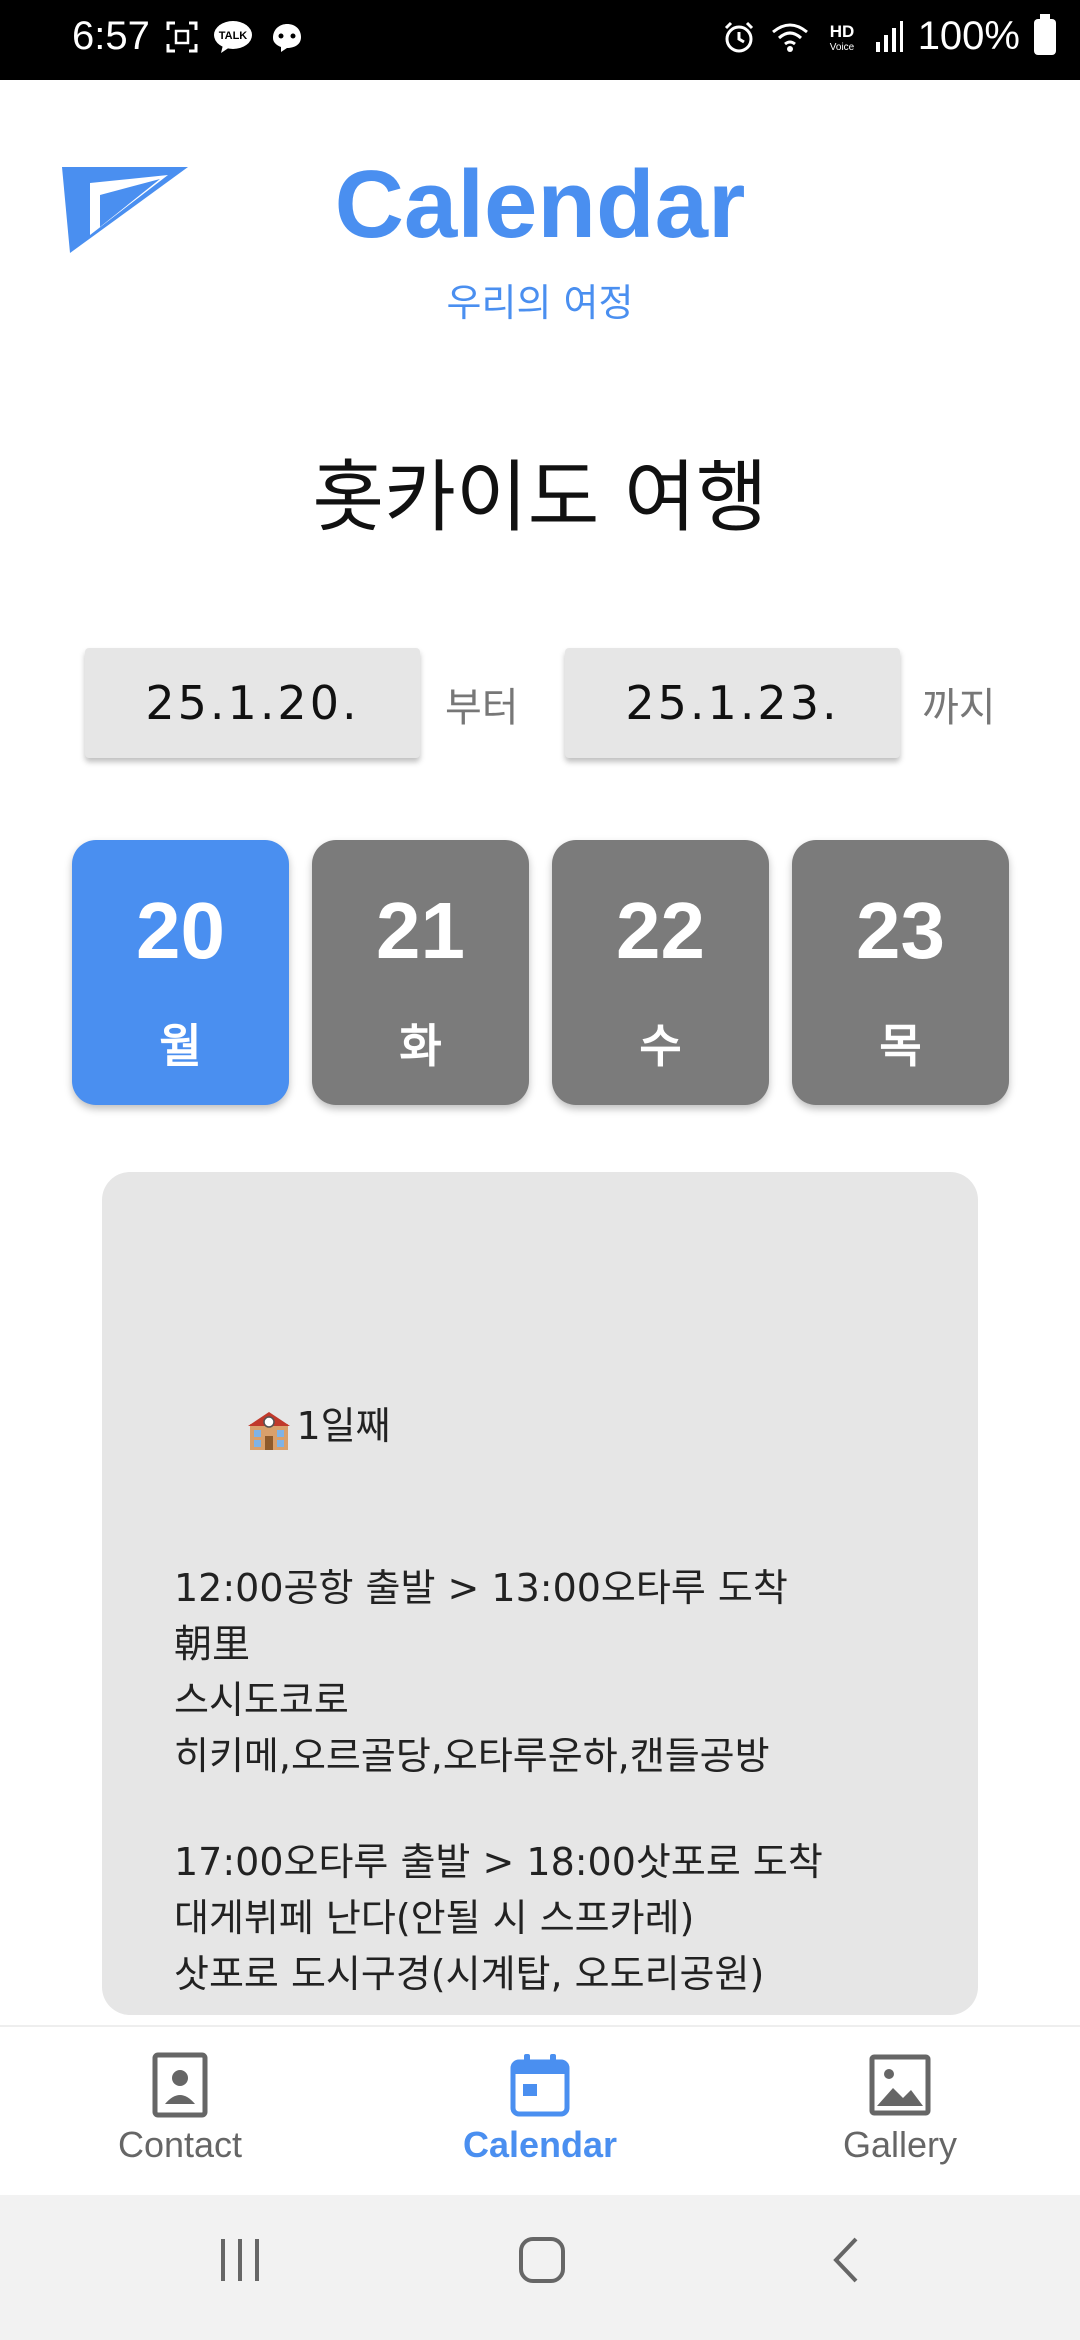 The image size is (1080, 2340). I want to click on start-date-field: 25.1.20., so click(252, 703).